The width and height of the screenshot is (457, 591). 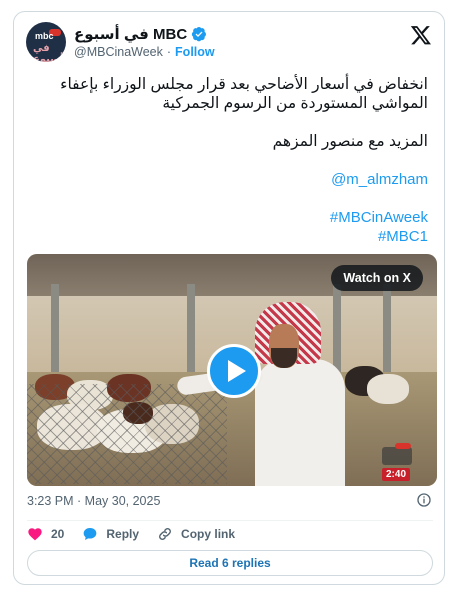 I want to click on video-scene-man, so click(x=300, y=422).